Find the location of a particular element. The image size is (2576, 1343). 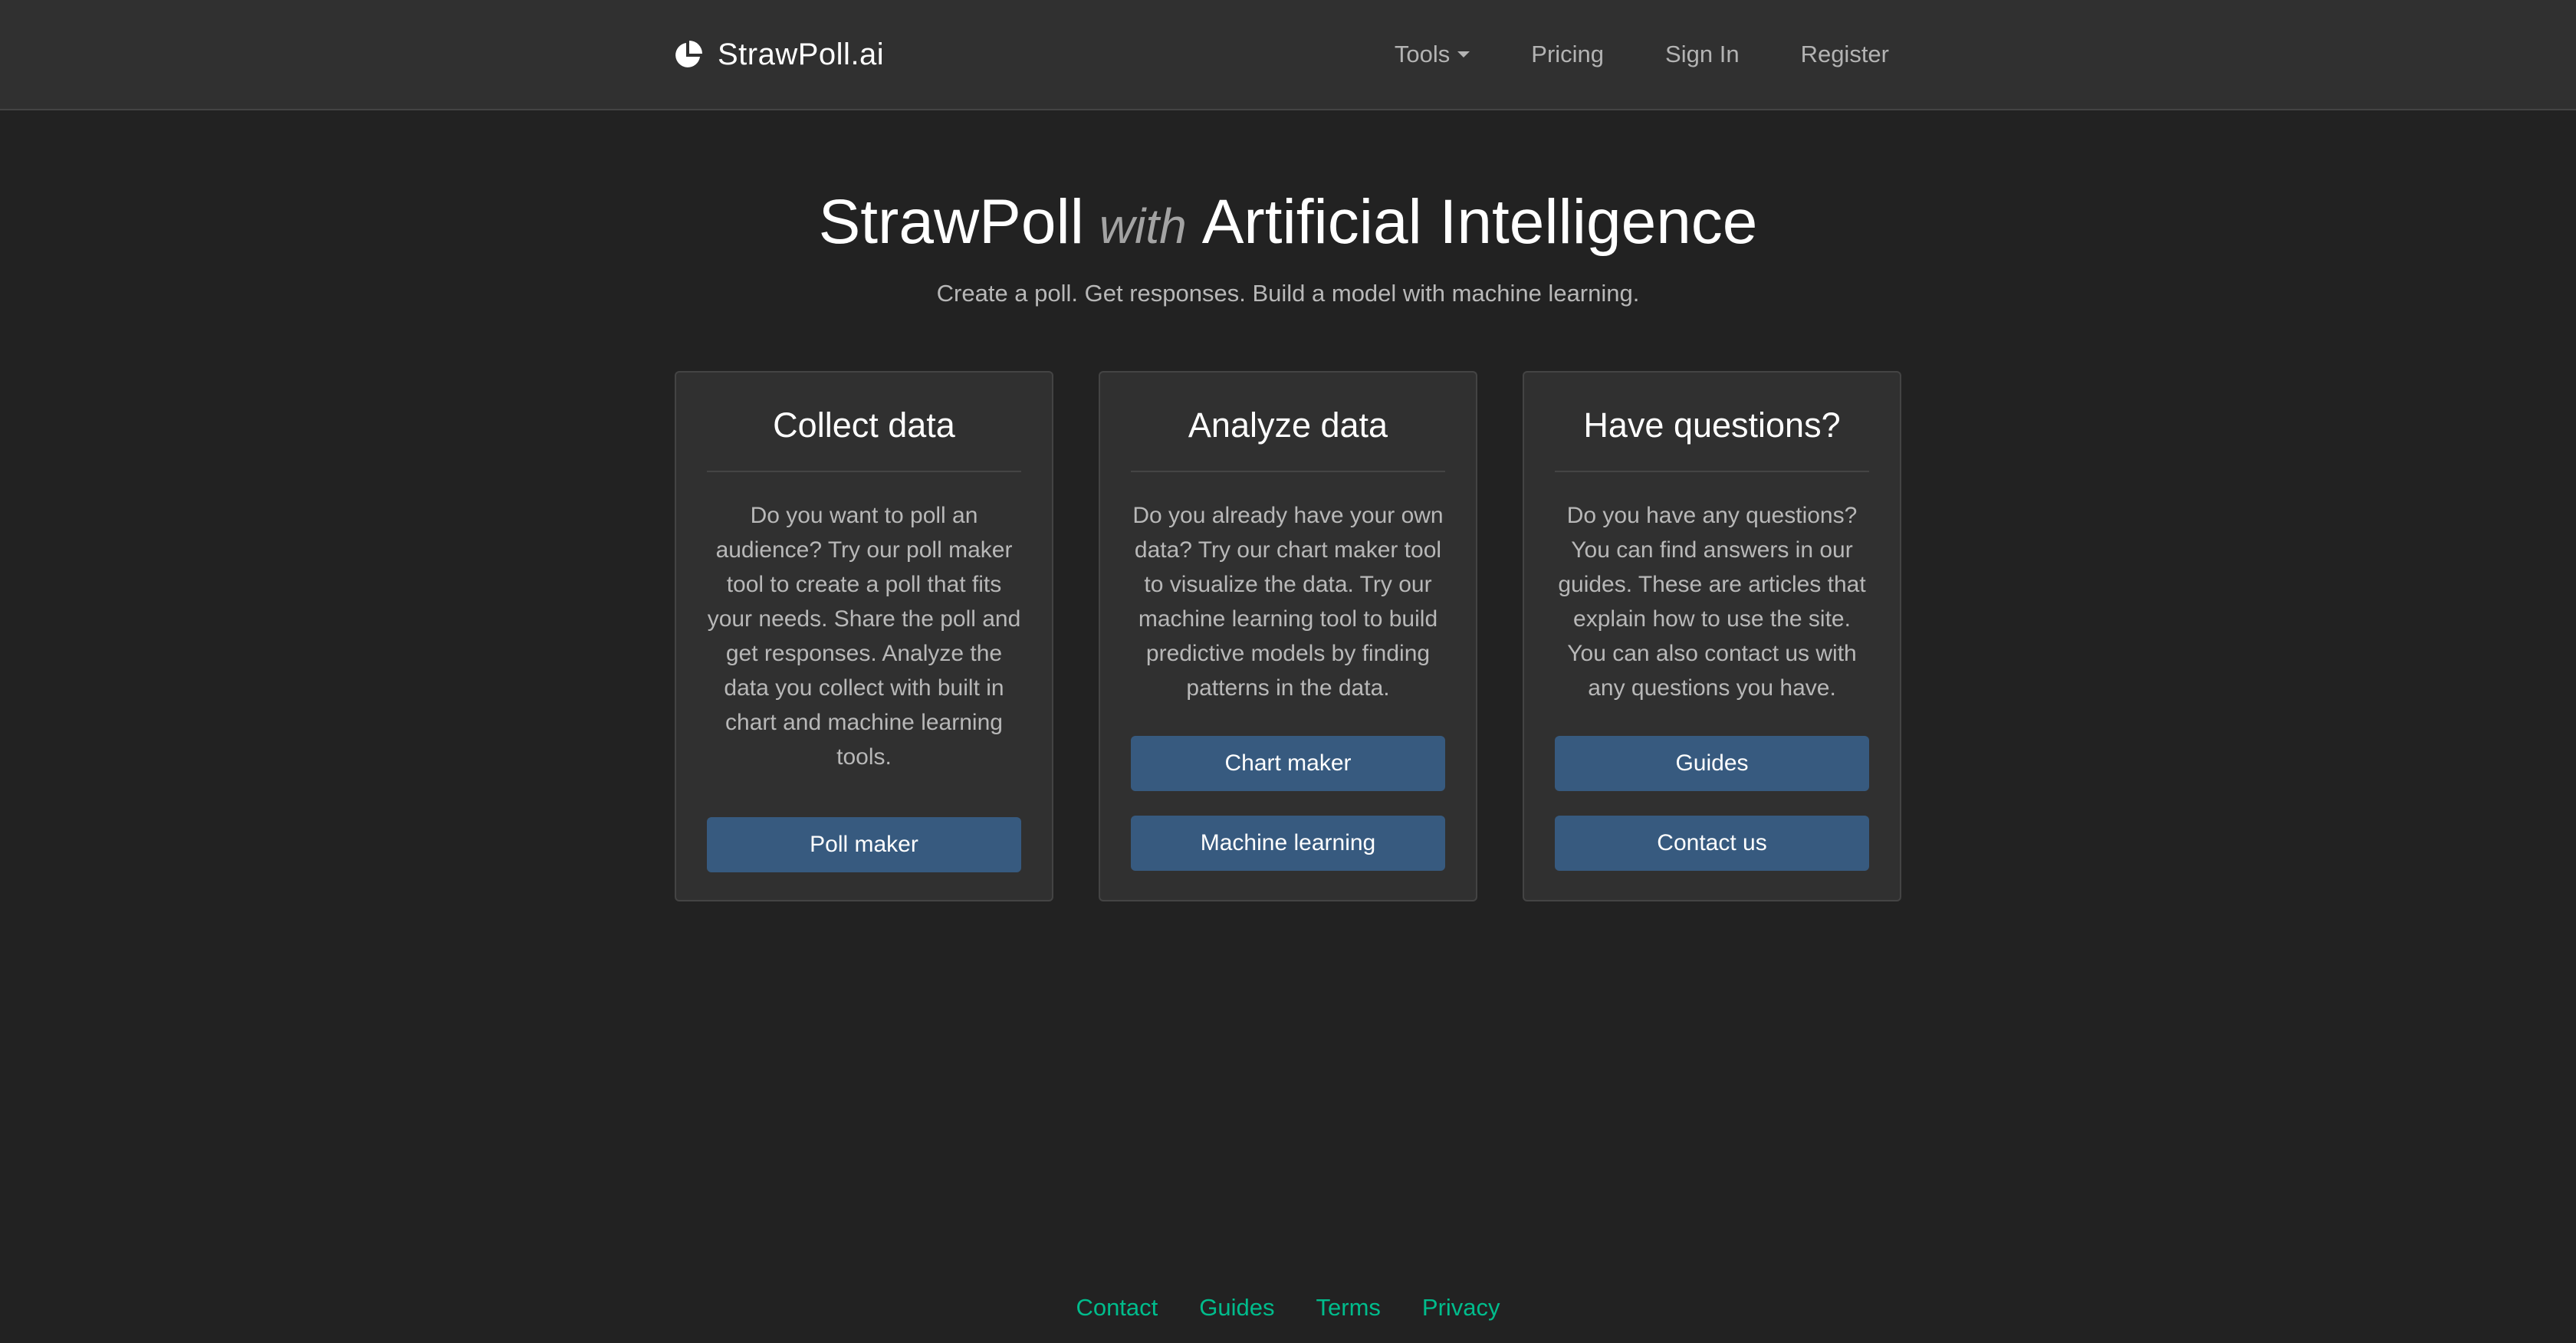

title-strawpoll: StrawPoll is located at coordinates (951, 222).